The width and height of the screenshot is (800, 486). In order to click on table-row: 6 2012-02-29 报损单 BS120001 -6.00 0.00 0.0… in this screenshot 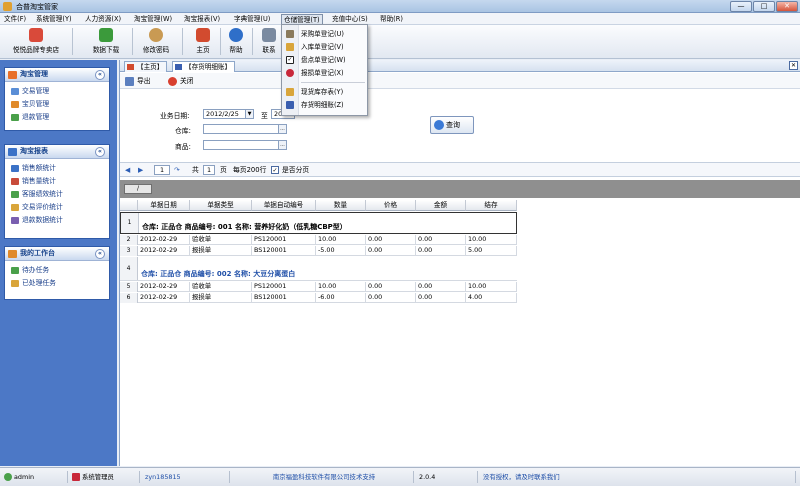, I will do `click(318, 298)`.